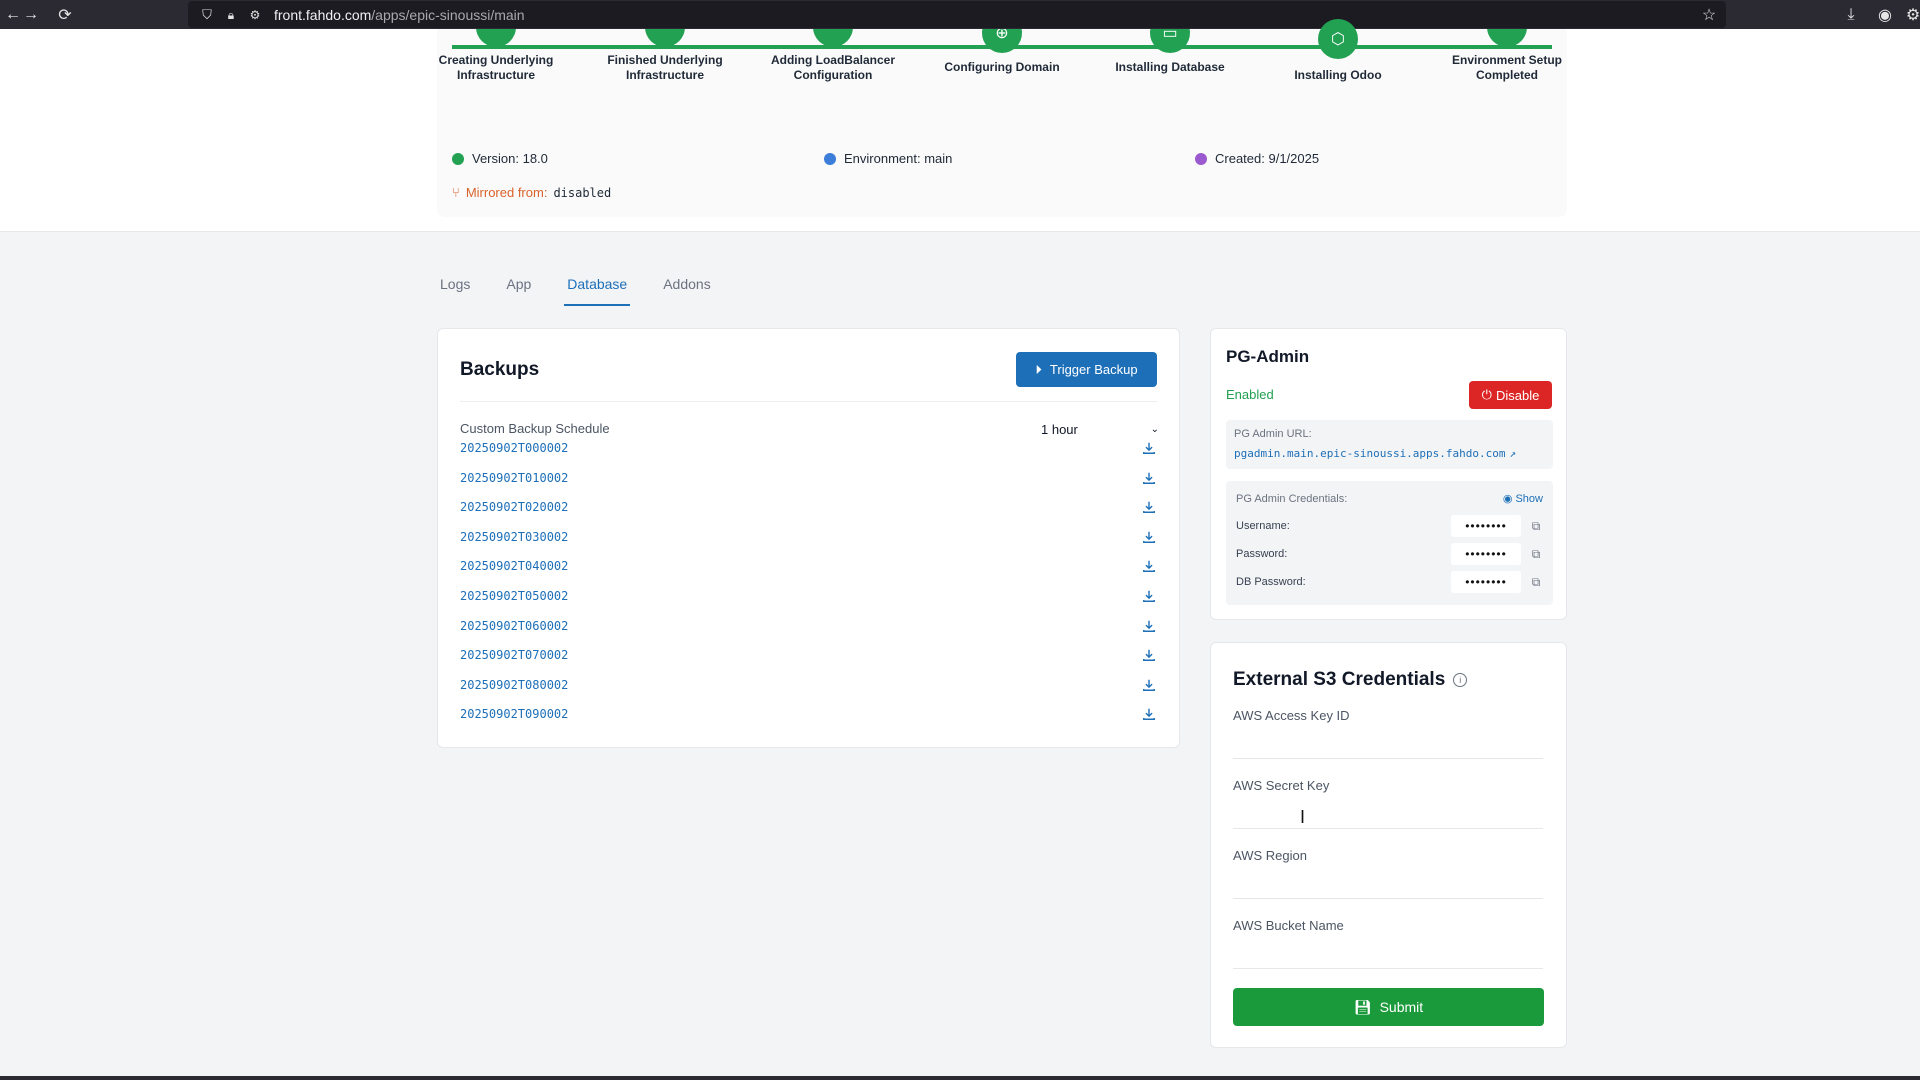  I want to click on tab-app: App, so click(518, 288).